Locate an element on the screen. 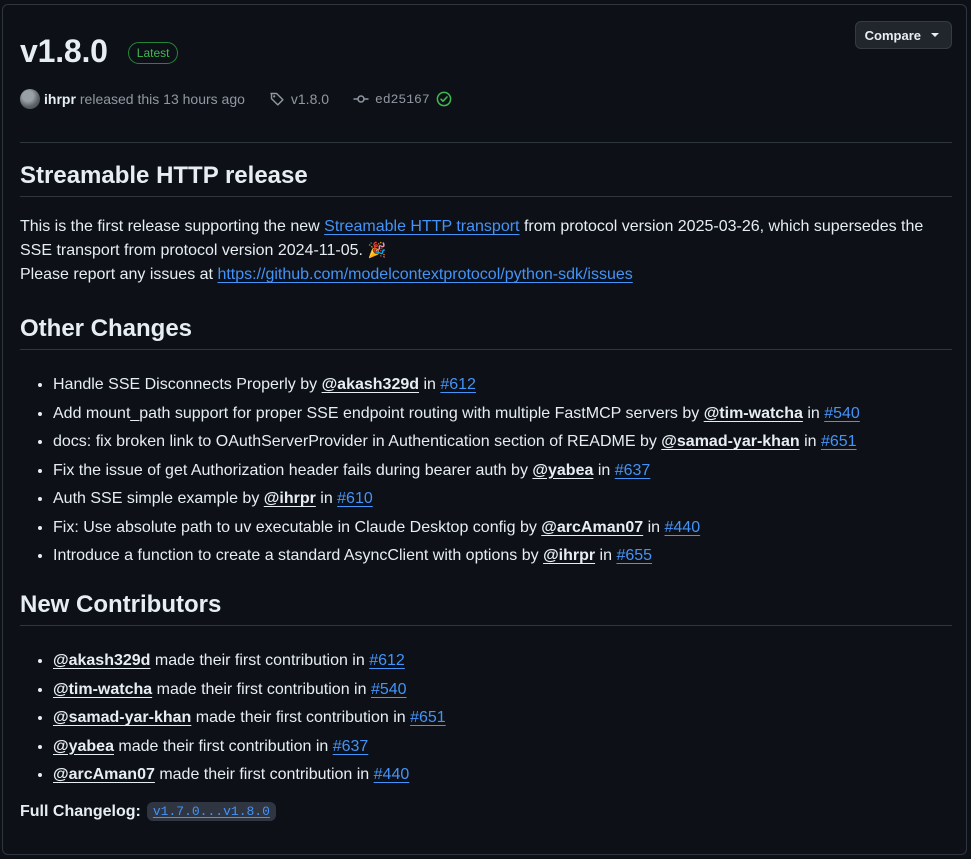 The height and width of the screenshot is (859, 971). tag-link: v1.8.0 is located at coordinates (310, 99).